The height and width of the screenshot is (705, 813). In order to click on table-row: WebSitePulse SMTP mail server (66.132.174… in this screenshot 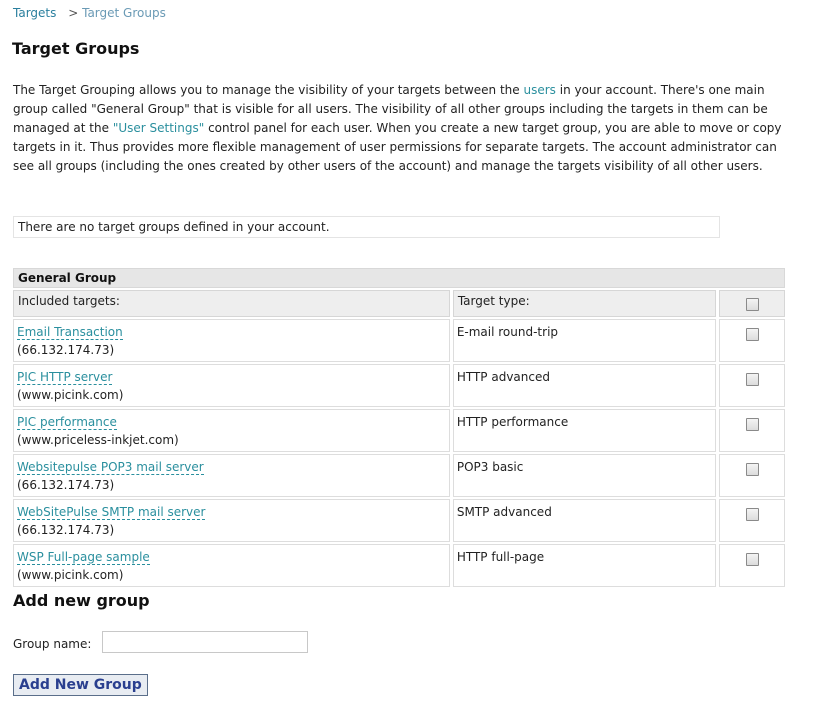, I will do `click(399, 520)`.